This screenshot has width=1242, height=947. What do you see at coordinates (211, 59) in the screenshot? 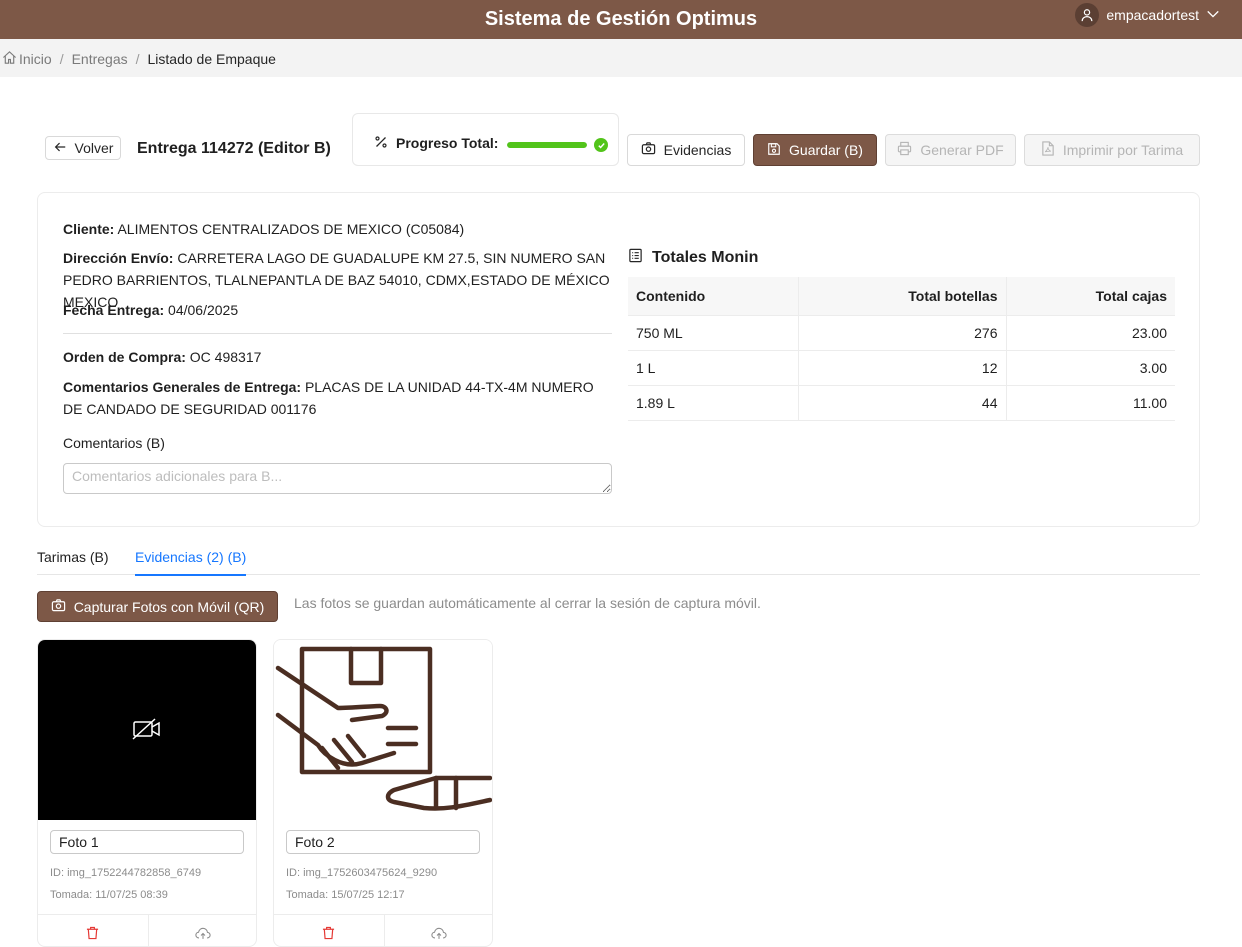
I see `breadcrumb-current: Listado de Empaque` at bounding box center [211, 59].